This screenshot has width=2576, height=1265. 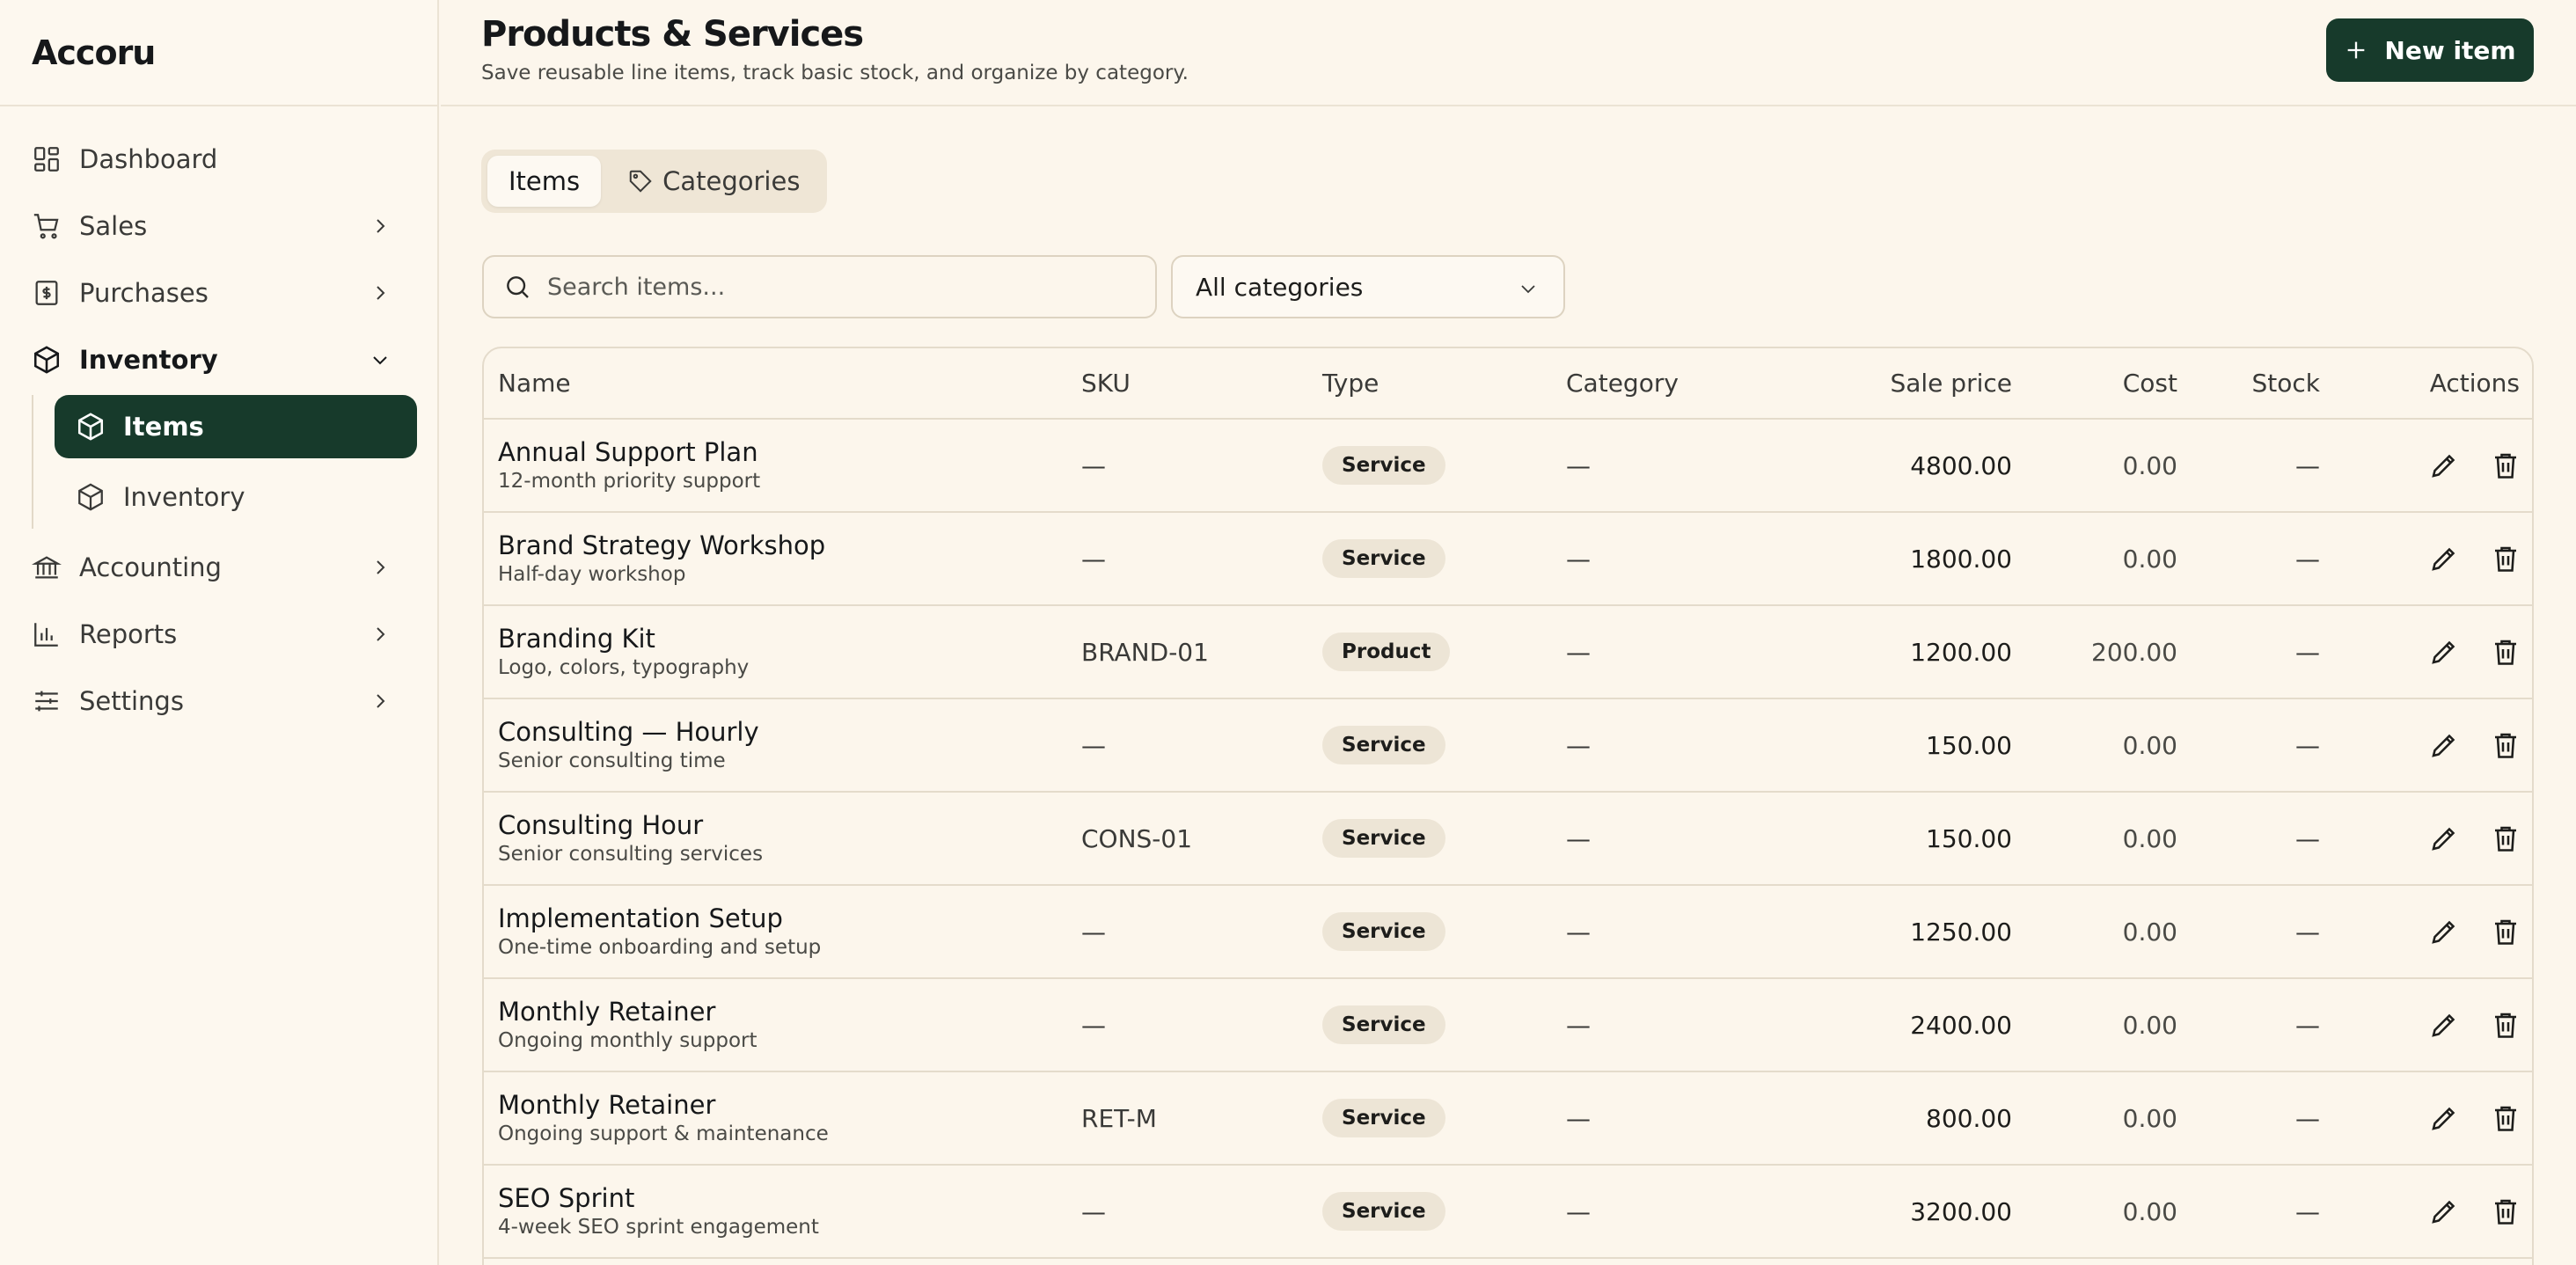 I want to click on dashboard-icon, so click(x=46, y=159).